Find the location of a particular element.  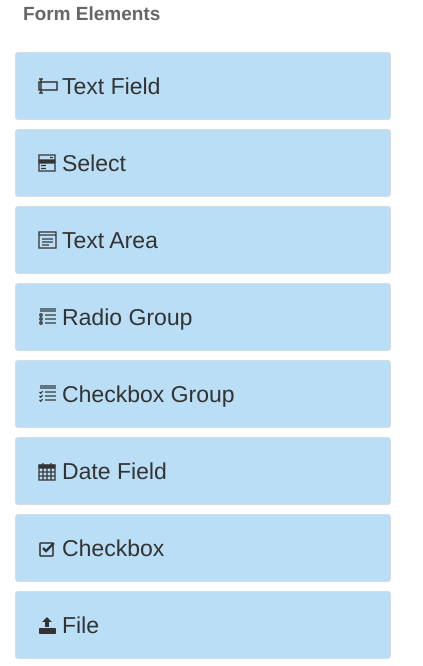

form-element-item: Radio Group is located at coordinates (203, 317).